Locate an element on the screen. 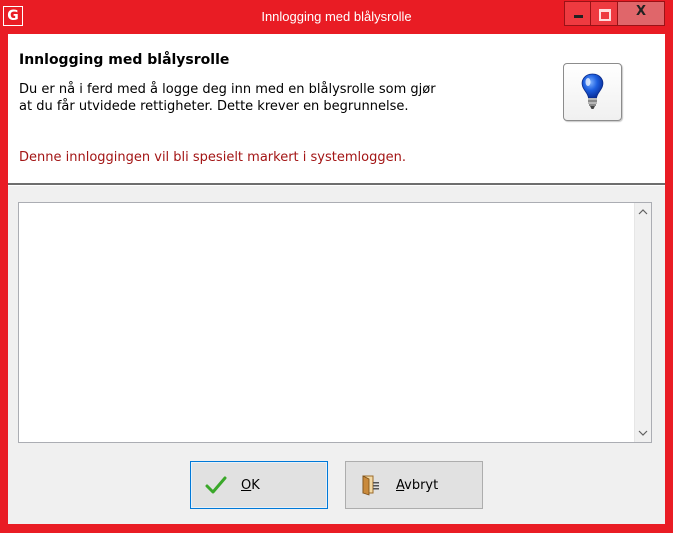 The height and width of the screenshot is (533, 673). window-controls: X is located at coordinates (614, 13).